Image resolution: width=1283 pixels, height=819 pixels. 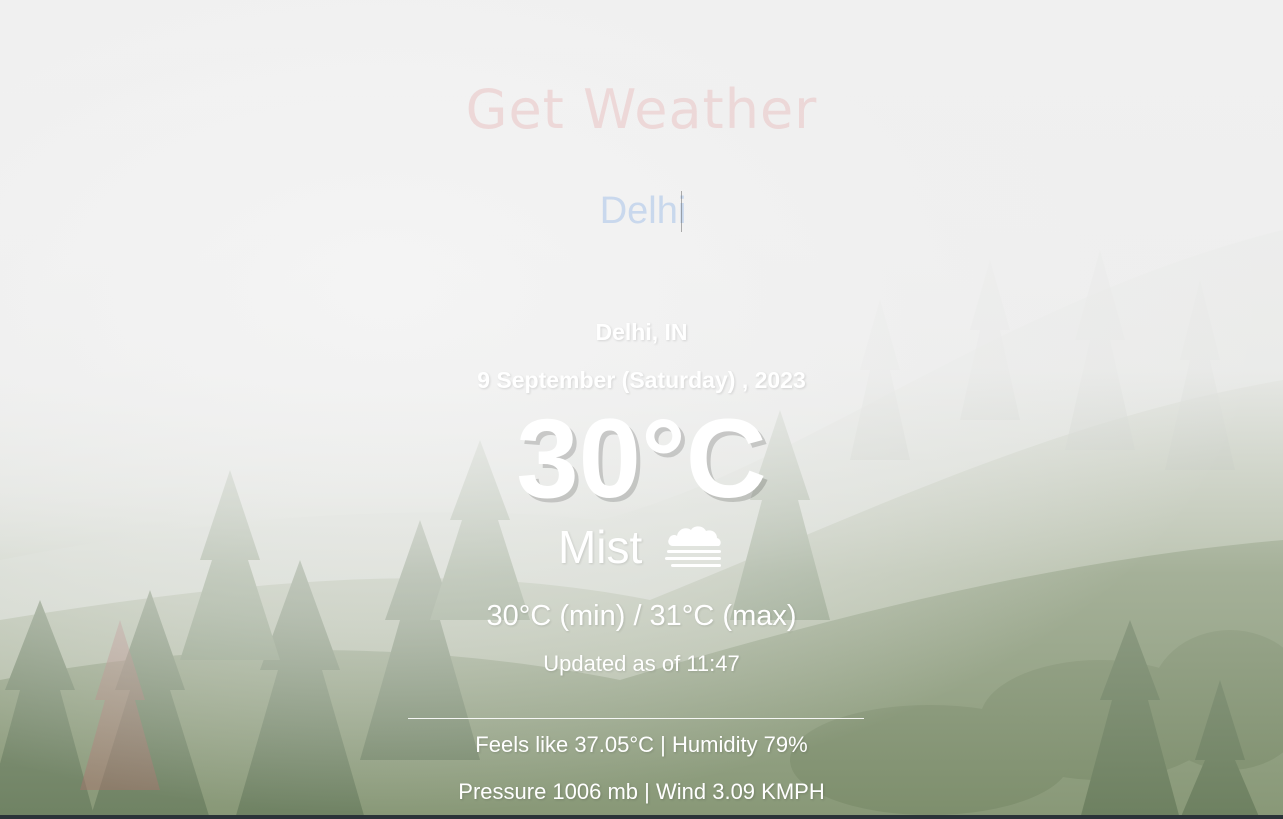 What do you see at coordinates (641, 380) in the screenshot?
I see `date-label: 9 September (Saturday) , 2023` at bounding box center [641, 380].